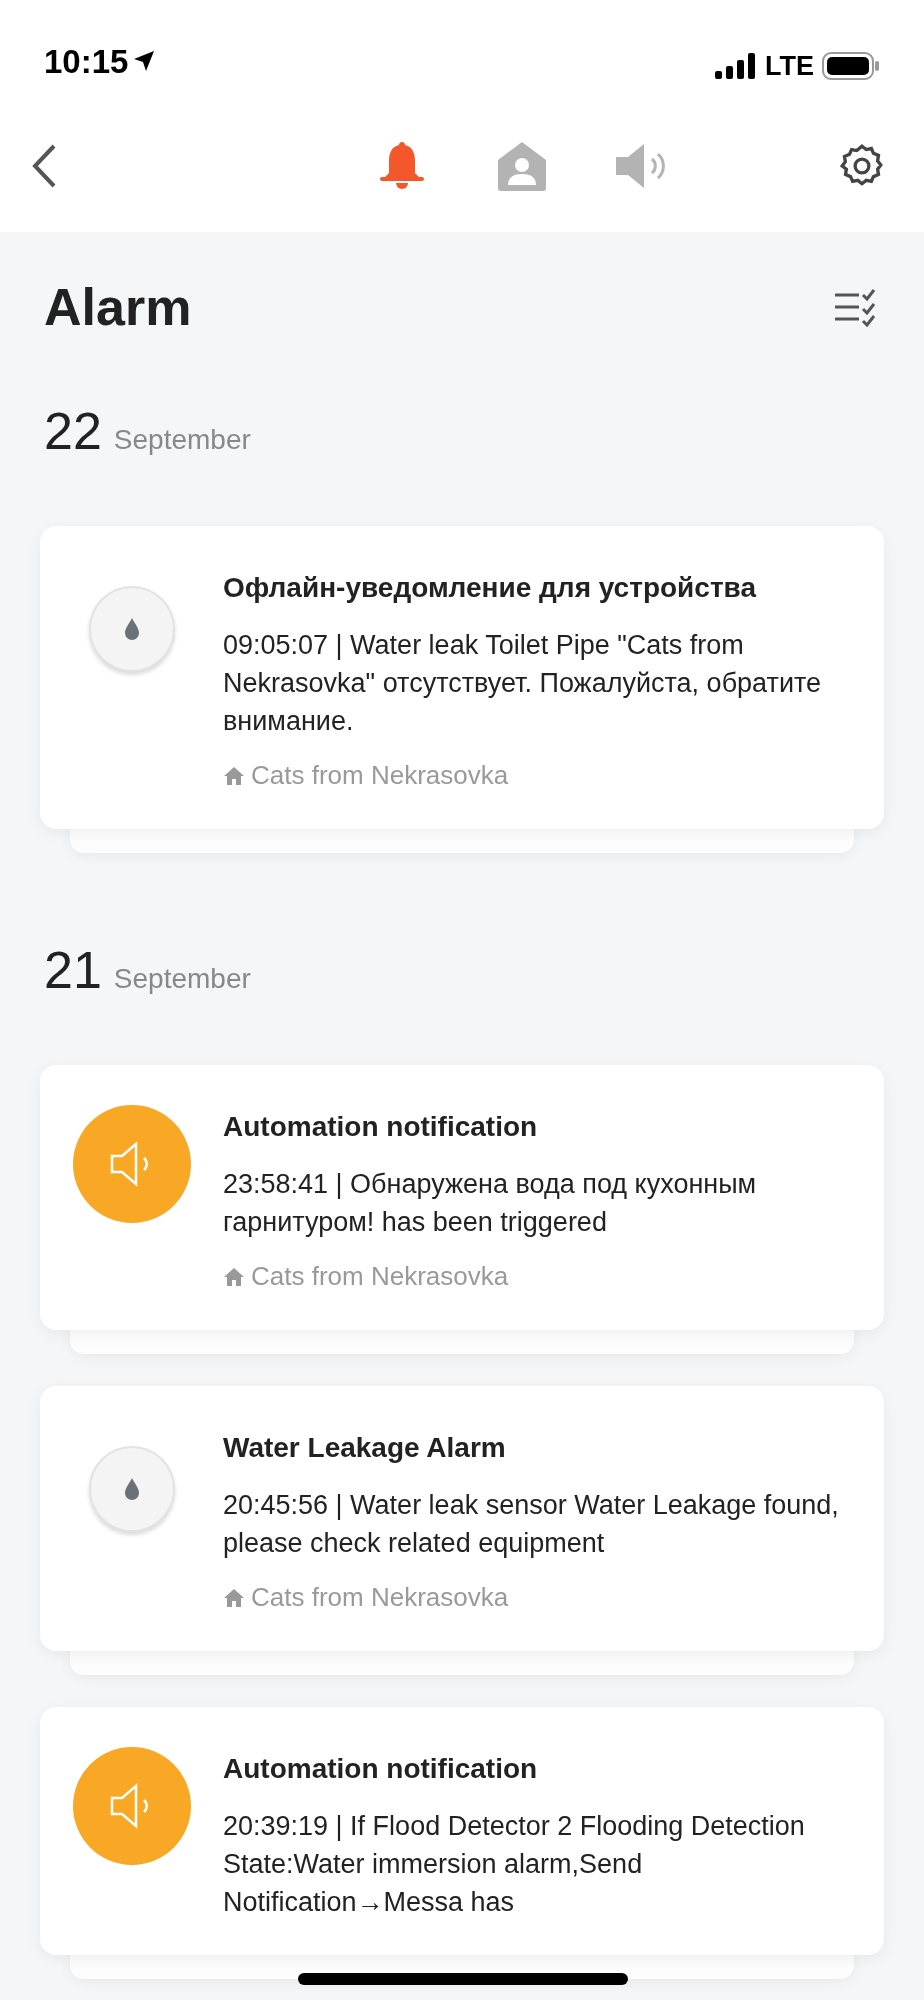 Image resolution: width=924 pixels, height=2000 pixels. What do you see at coordinates (514, 1864) in the screenshot?
I see `notification-message: 20:39:19 | If Flood Detector 2 Flooding Detection State:Water immersion alarm,Send Notification→Messa has` at bounding box center [514, 1864].